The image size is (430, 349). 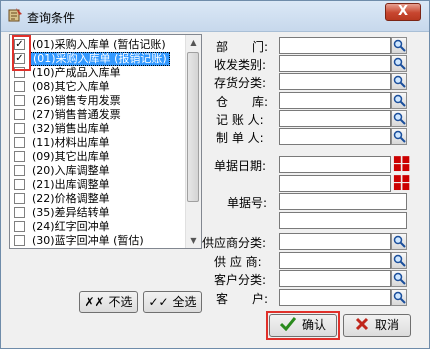 I want to click on list-item: (11)材料出库单, so click(x=98, y=143).